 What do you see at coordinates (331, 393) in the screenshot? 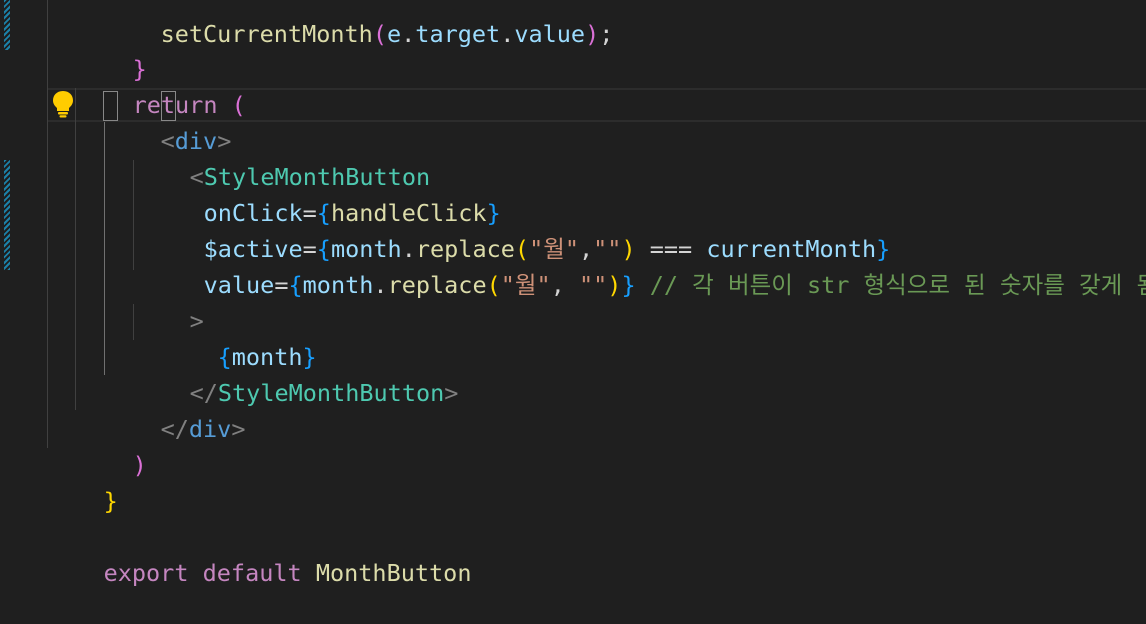
I see `code-token: StyleMonthButton` at bounding box center [331, 393].